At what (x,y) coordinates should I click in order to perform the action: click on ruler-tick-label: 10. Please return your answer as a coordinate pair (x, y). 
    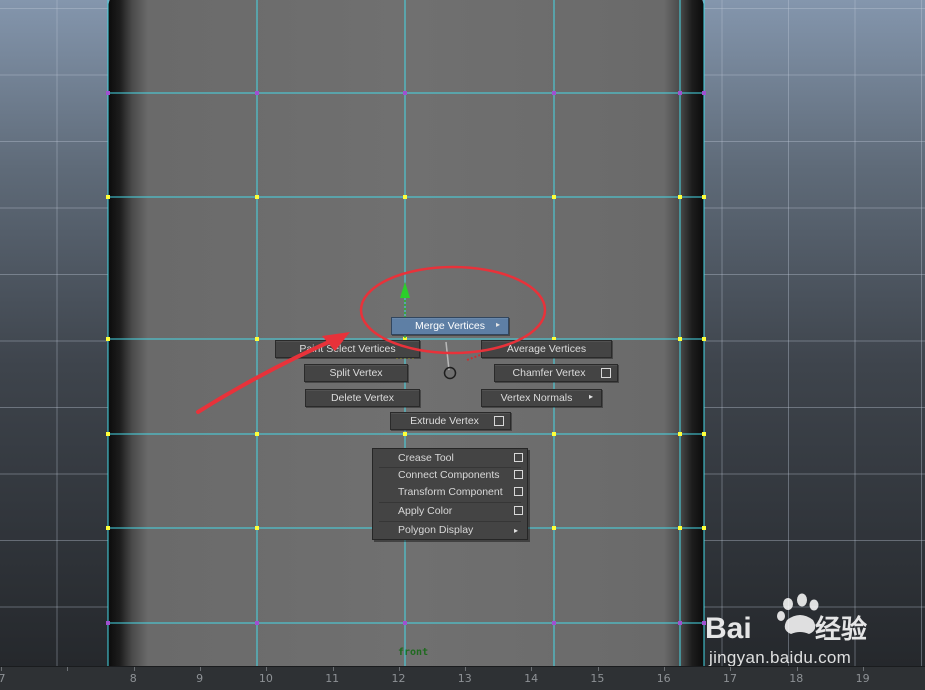
    Looking at the image, I should click on (265, 678).